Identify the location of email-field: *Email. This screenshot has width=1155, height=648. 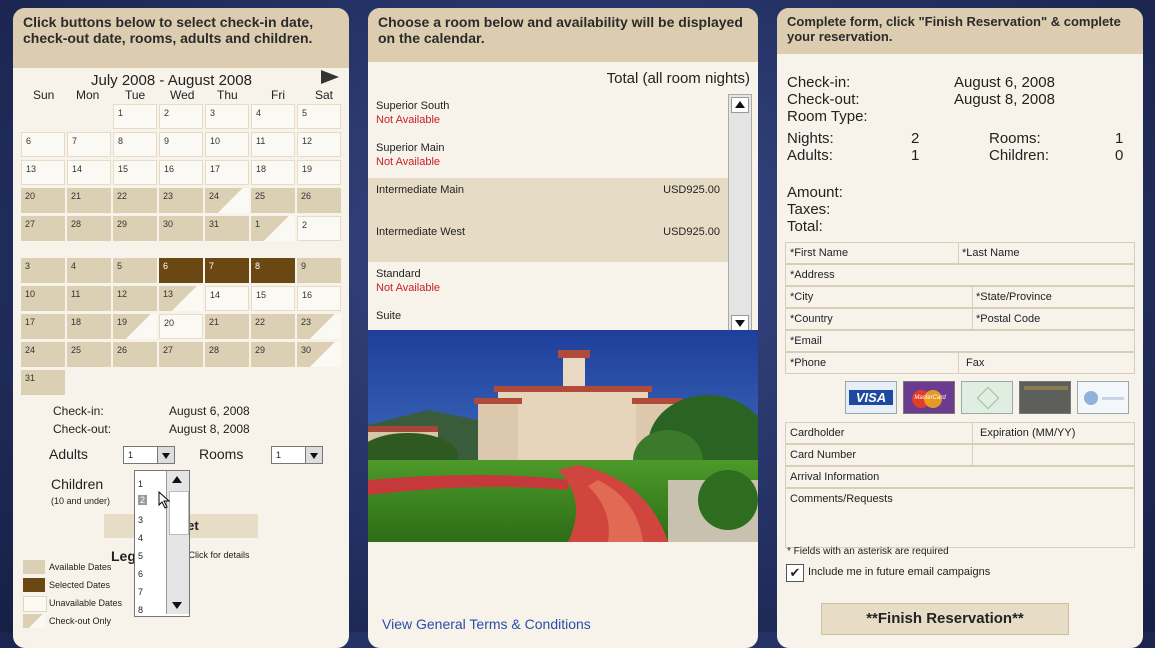
(806, 341).